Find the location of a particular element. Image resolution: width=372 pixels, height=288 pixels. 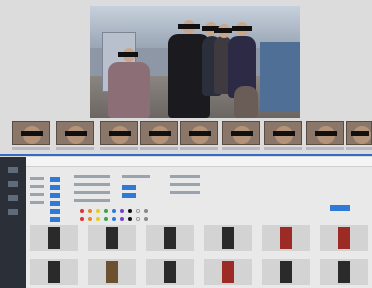

app-header is located at coordinates (199, 162).